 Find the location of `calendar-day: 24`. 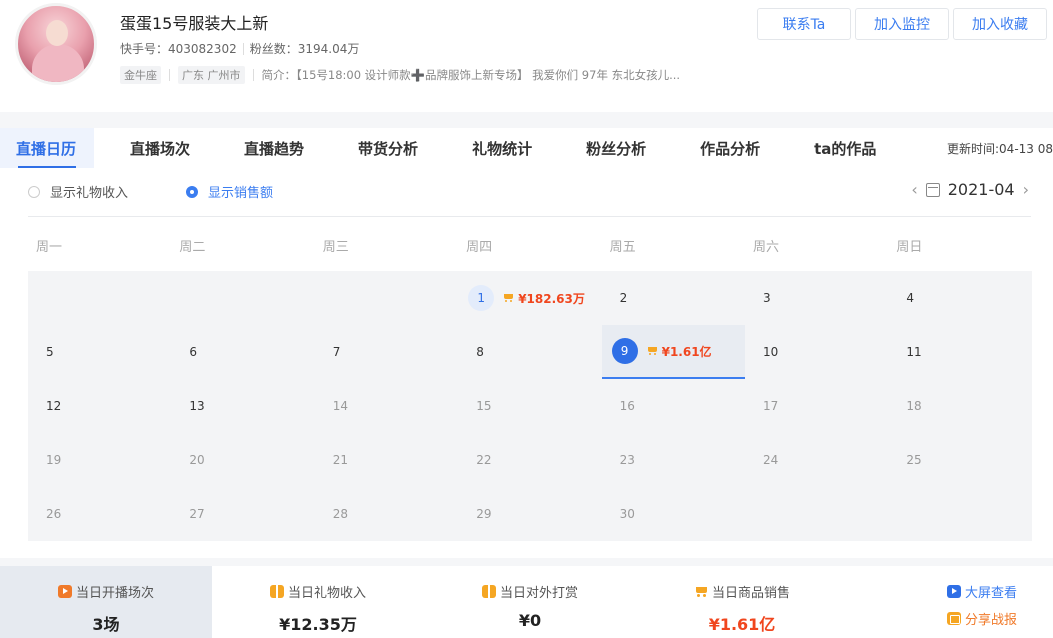

calendar-day: 24 is located at coordinates (816, 460).